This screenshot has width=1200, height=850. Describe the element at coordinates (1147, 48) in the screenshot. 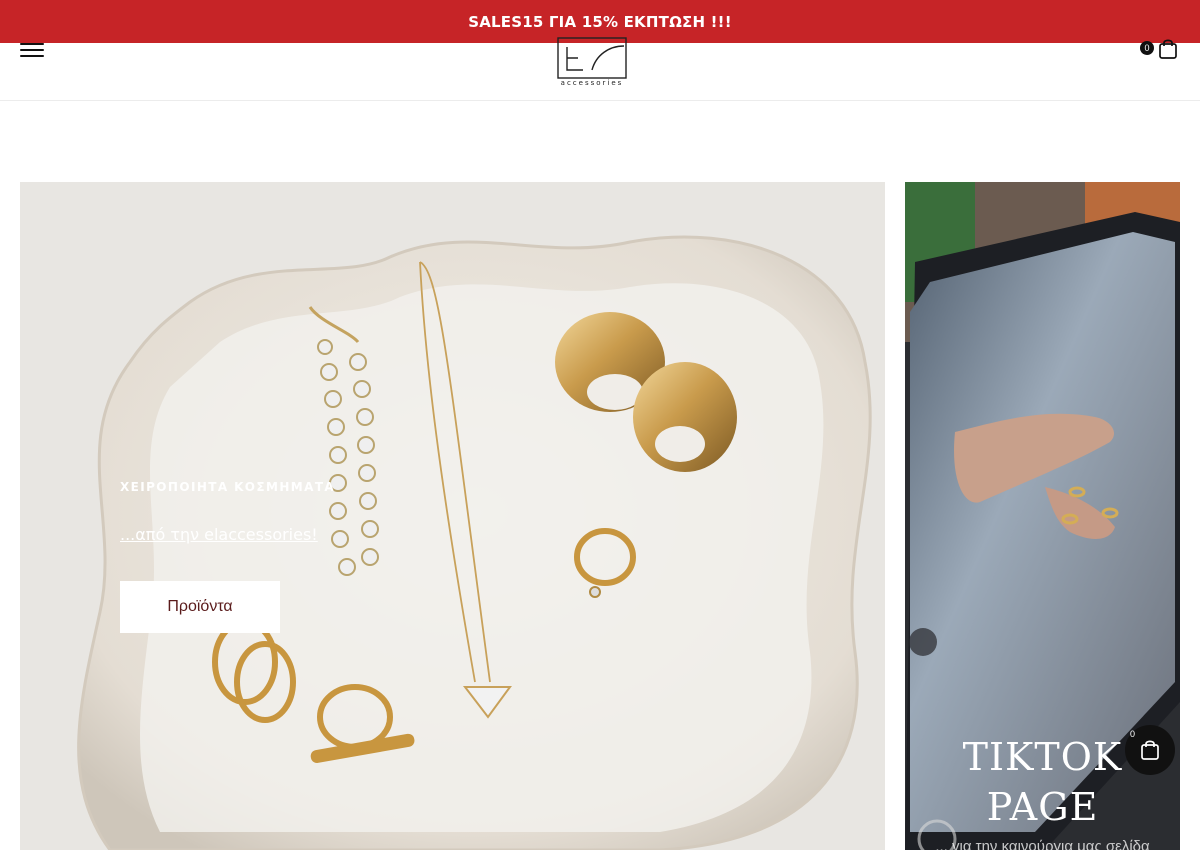

I see `cart-count-badge: 0` at that location.